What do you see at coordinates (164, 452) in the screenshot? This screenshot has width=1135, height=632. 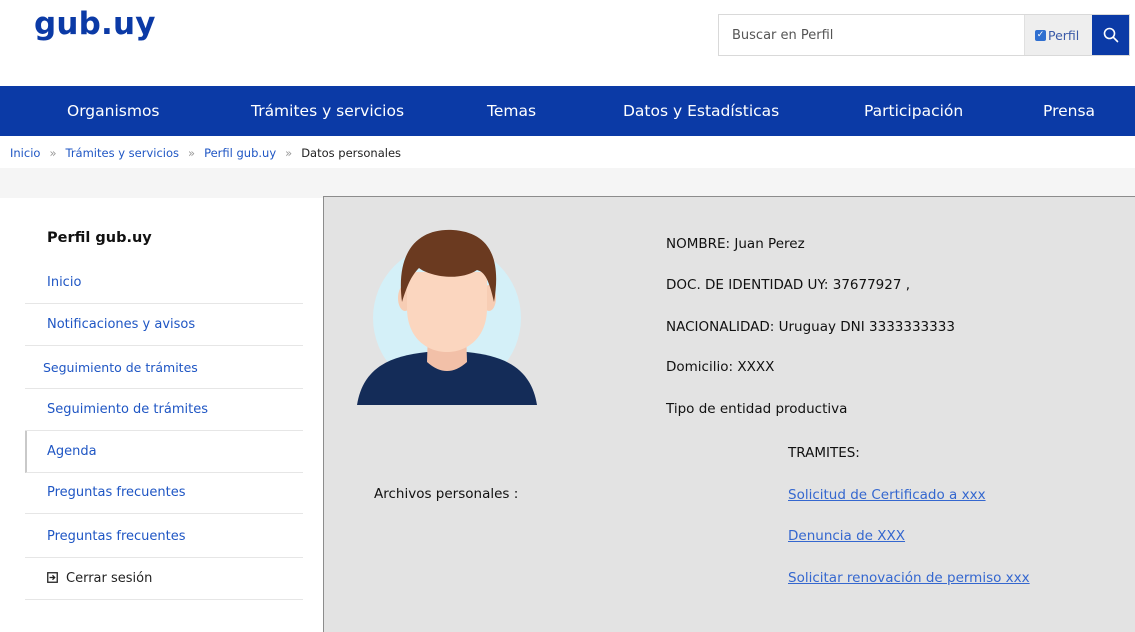 I see `sidebar-item-agenda: Agenda` at bounding box center [164, 452].